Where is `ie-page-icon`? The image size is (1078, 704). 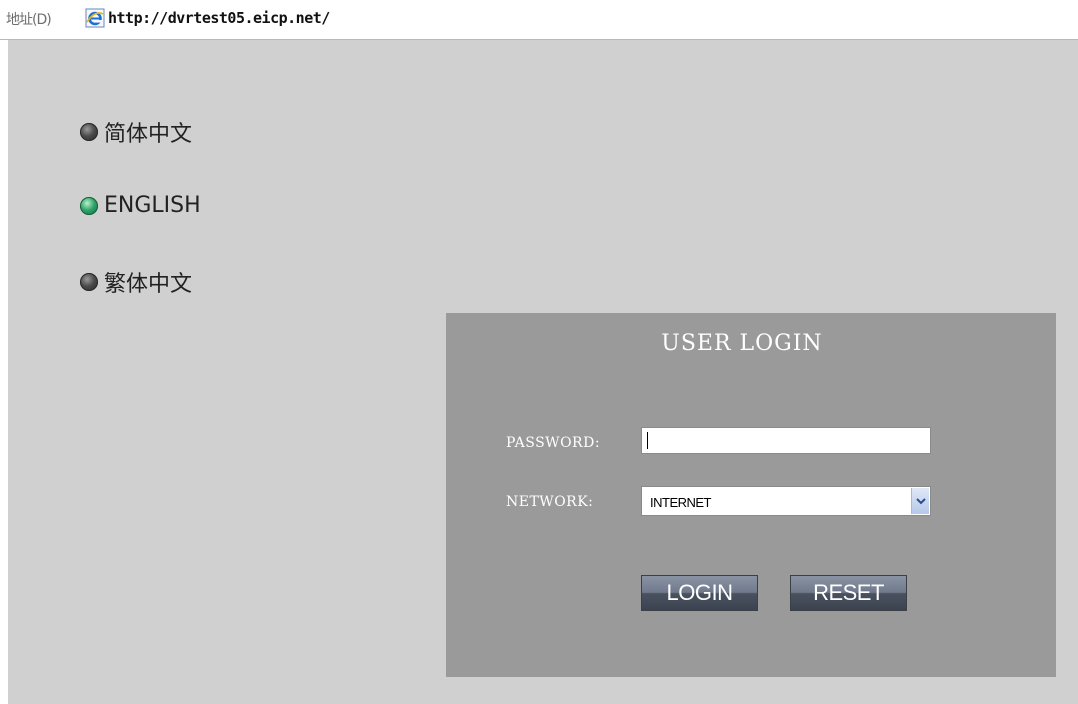 ie-page-icon is located at coordinates (95, 18).